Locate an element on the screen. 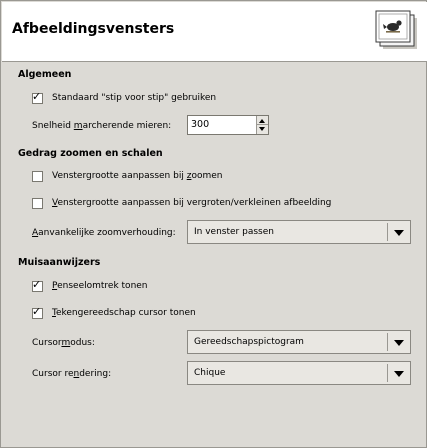 This screenshot has width=427, height=448. brush-outline-checkbox: ✓ is located at coordinates (37, 284).